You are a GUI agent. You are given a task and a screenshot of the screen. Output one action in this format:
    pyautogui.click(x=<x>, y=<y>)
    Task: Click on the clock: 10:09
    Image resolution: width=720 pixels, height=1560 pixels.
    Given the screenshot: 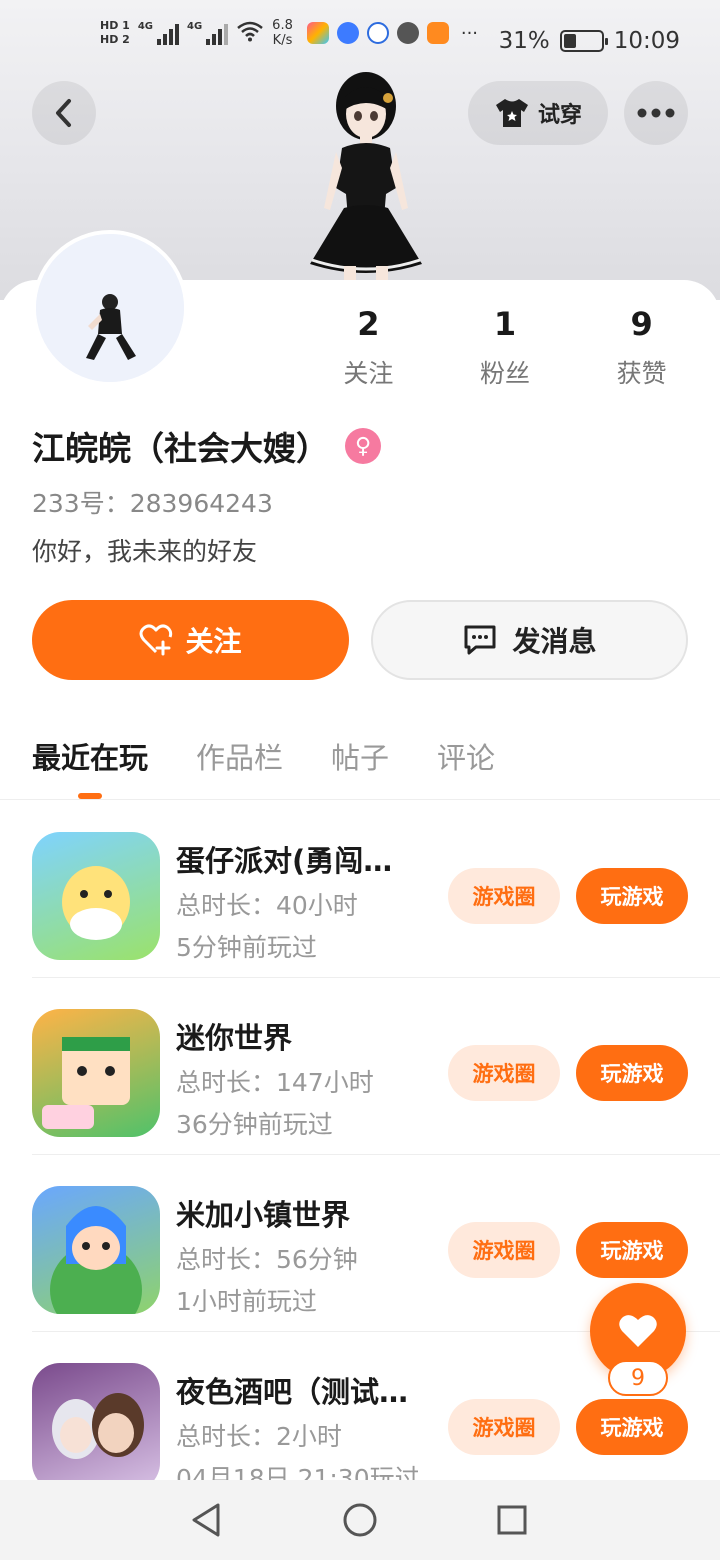 What is the action you would take?
    pyautogui.click(x=646, y=41)
    